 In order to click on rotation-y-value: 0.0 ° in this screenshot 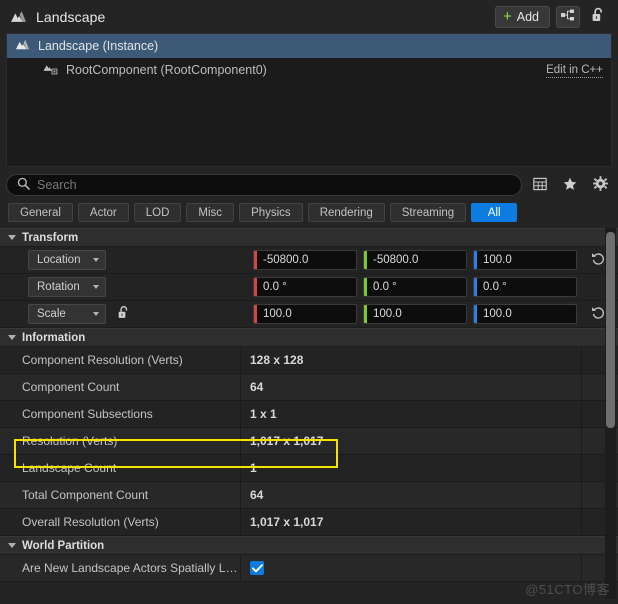, I will do `click(385, 287)`.